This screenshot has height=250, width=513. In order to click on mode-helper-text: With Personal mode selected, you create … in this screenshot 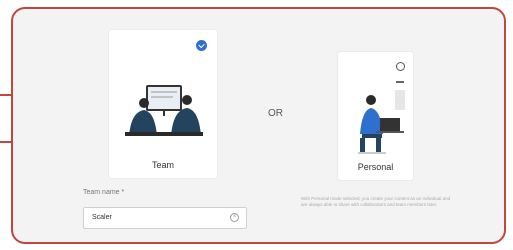, I will do `click(376, 201)`.